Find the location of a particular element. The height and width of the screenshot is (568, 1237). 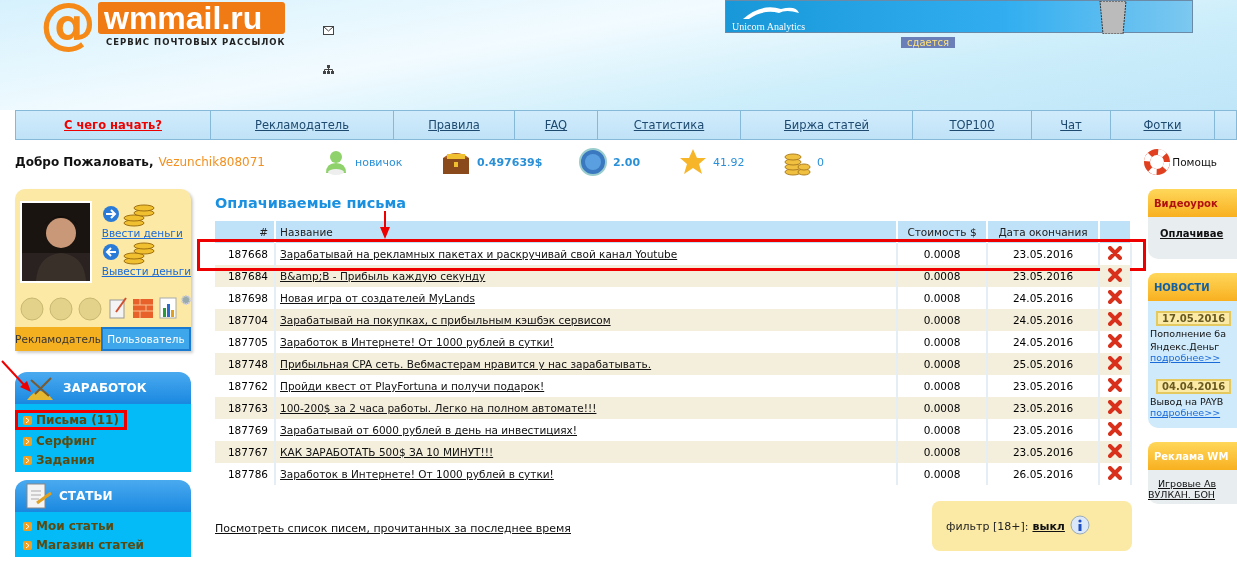

stat-value: новичок is located at coordinates (378, 162).